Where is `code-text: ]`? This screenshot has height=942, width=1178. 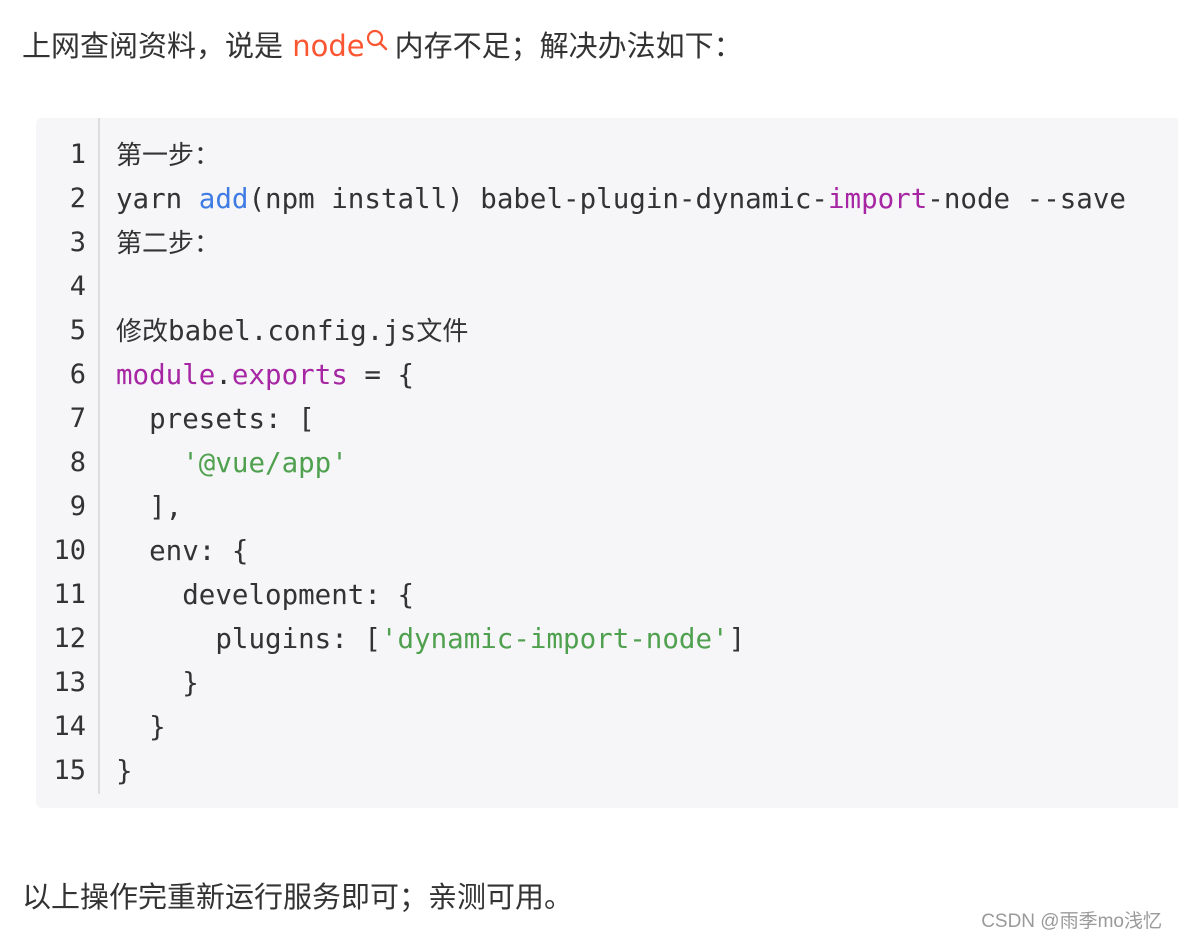
code-text: ] is located at coordinates (737, 639).